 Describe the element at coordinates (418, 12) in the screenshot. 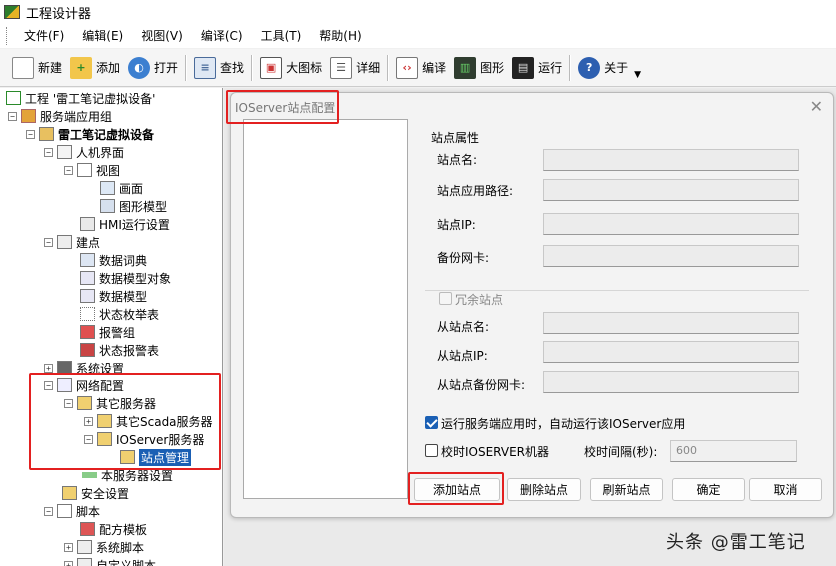

I see `title-bar: 工程设计器` at that location.